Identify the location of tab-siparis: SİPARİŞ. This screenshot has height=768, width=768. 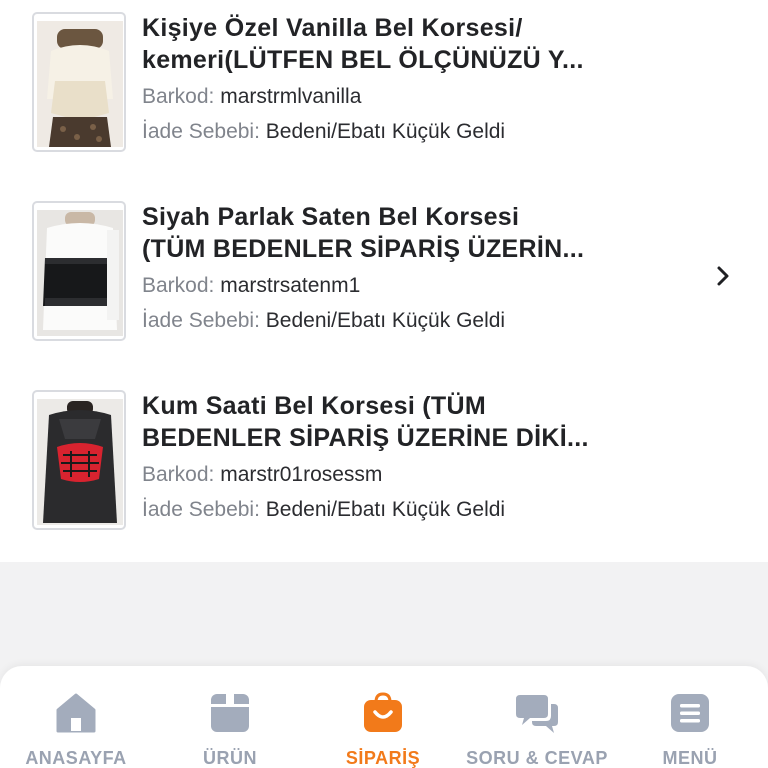
(383, 717).